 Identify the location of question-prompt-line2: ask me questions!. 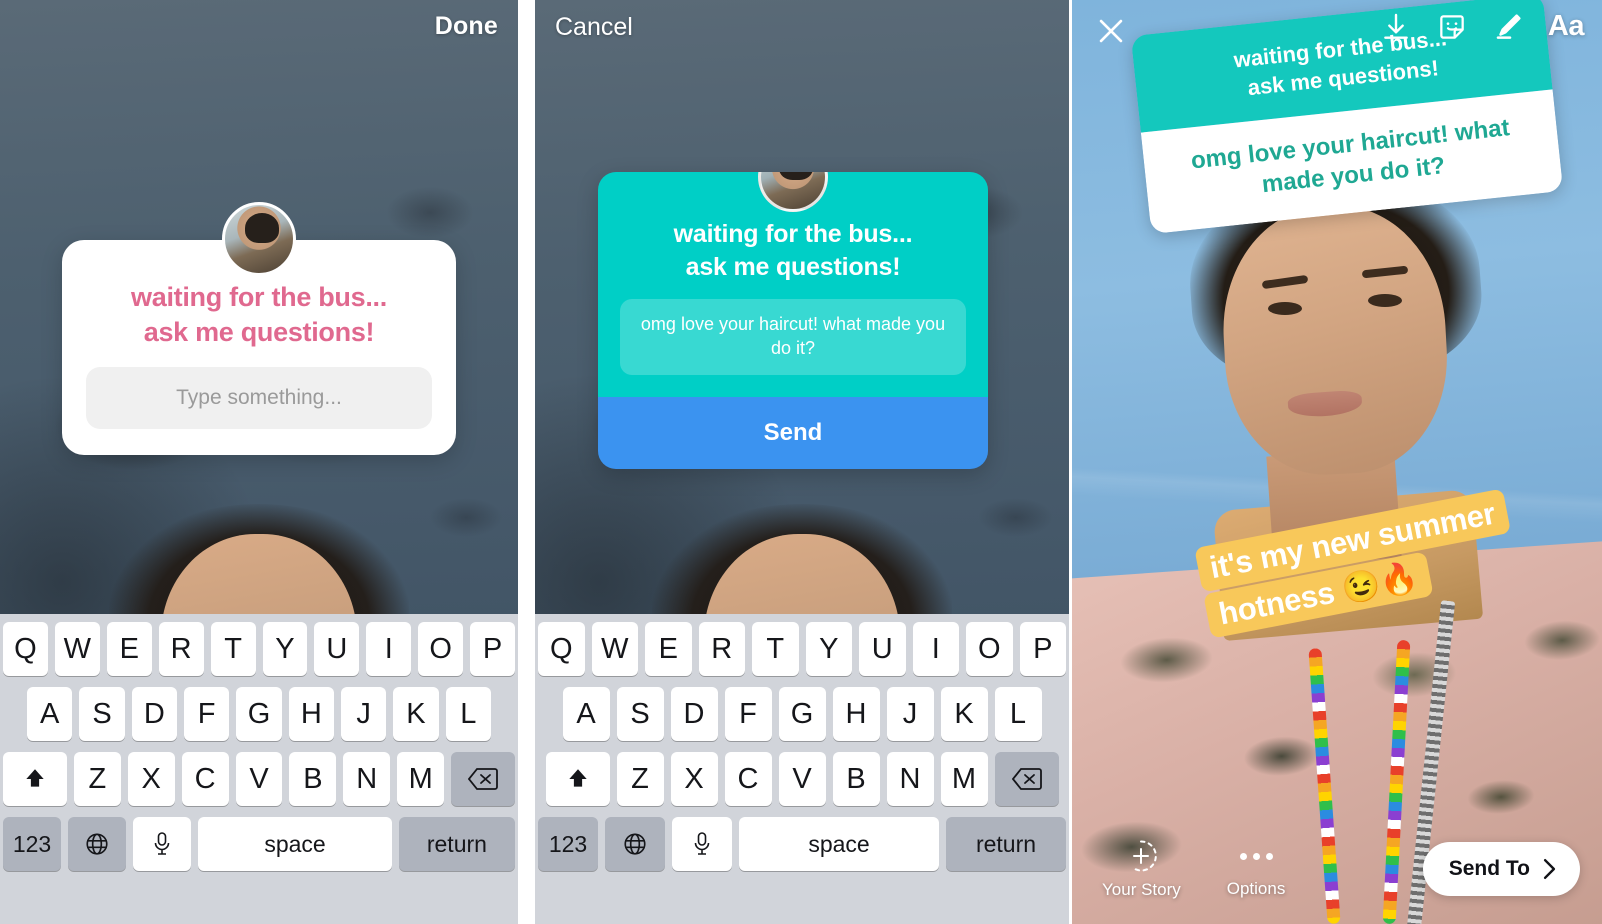
(793, 266).